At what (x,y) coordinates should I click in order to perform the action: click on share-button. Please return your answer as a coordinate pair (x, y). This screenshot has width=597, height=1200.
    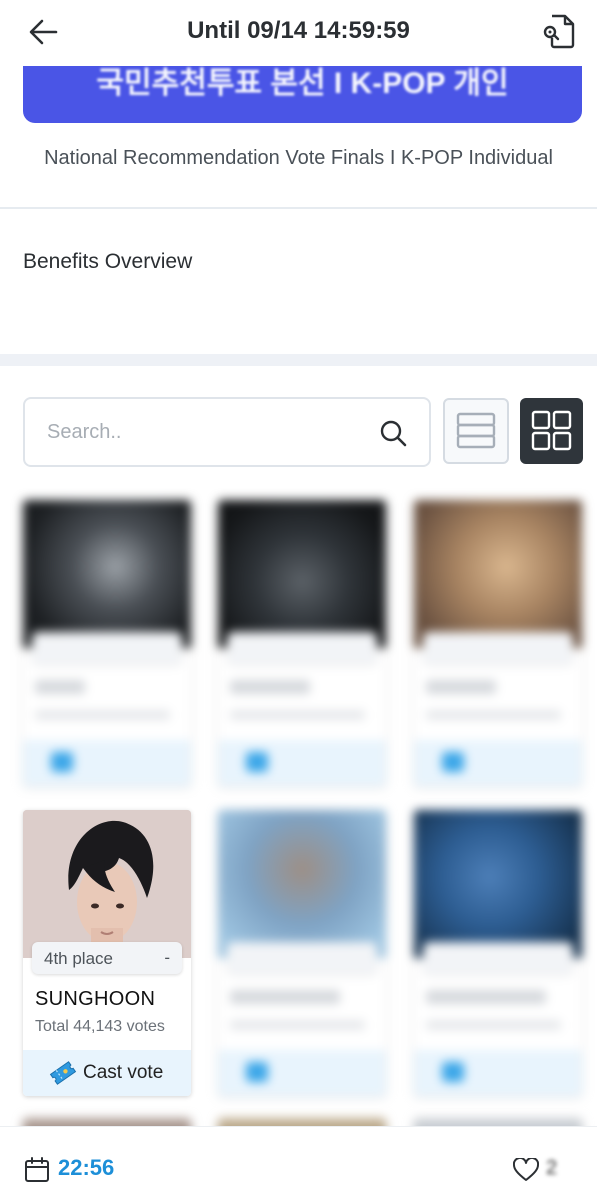
    Looking at the image, I should click on (559, 31).